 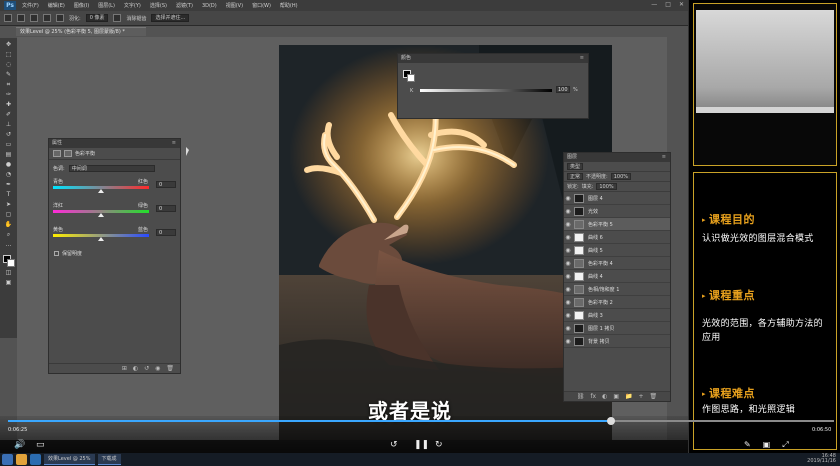 I want to click on document-tab: 效果Level @ 25% (色彩平衡 5, 图层蒙版/8) *, so click(x=81, y=31).